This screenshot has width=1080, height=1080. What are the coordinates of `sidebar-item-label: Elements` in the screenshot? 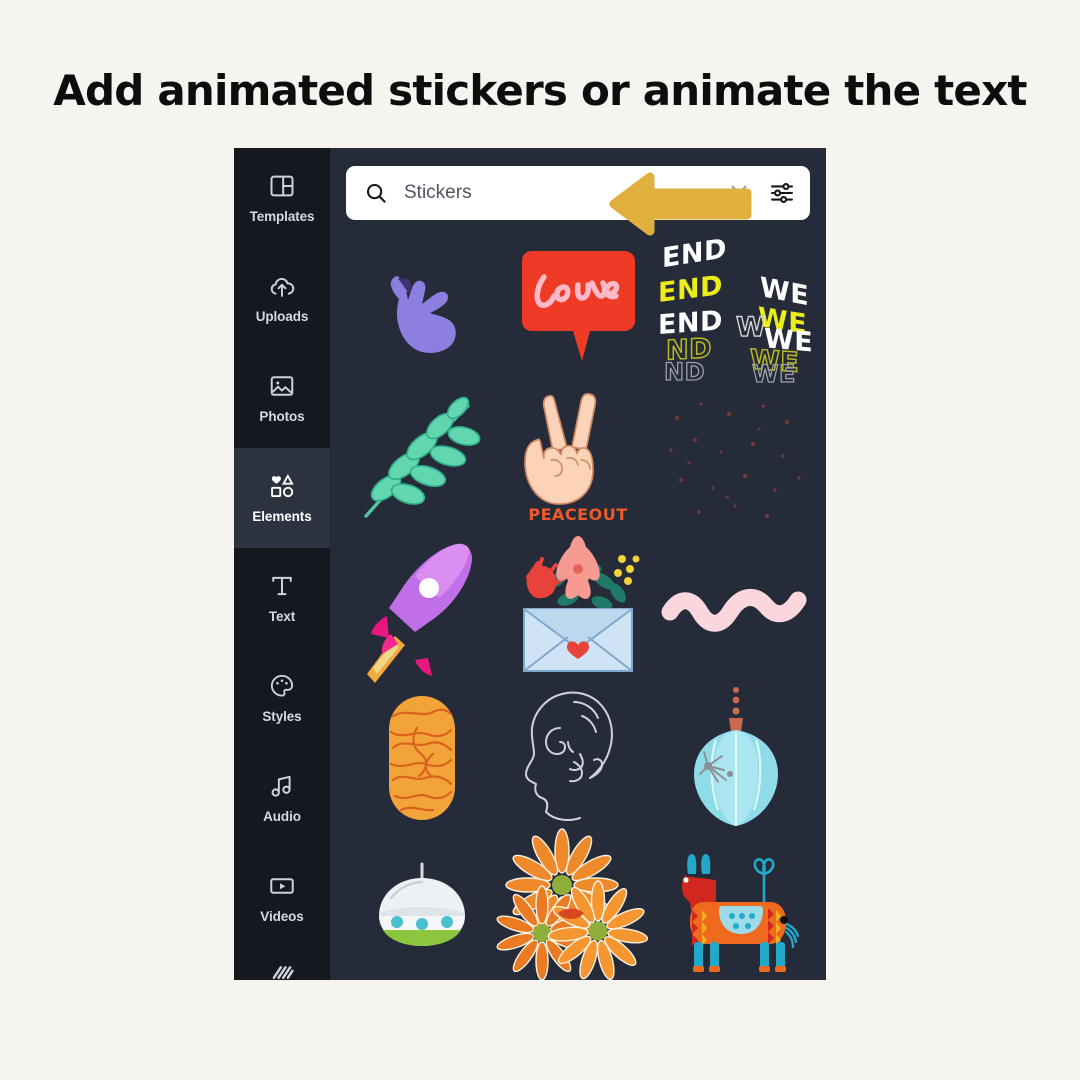 It's located at (282, 516).